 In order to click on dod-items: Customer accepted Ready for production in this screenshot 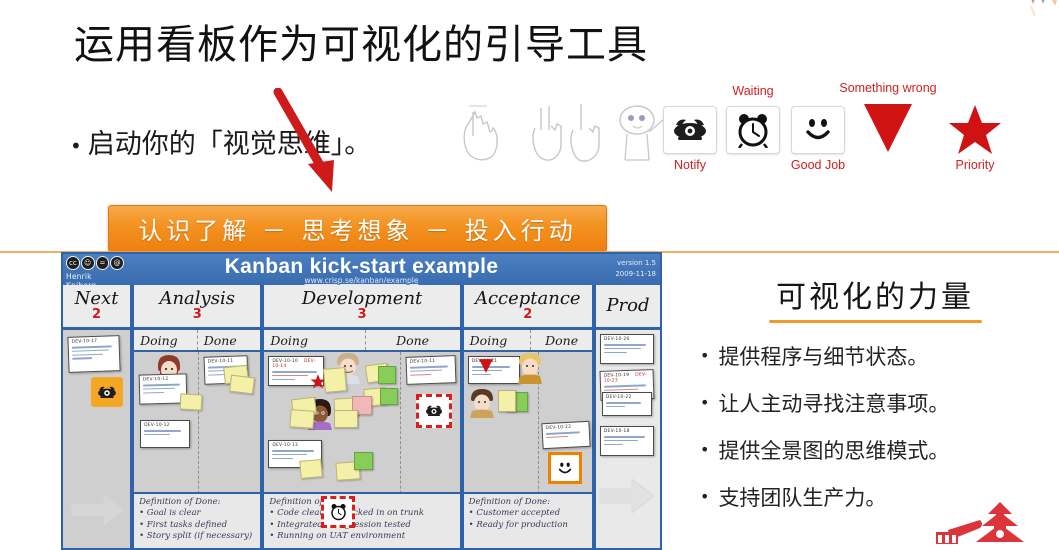, I will do `click(528, 519)`.